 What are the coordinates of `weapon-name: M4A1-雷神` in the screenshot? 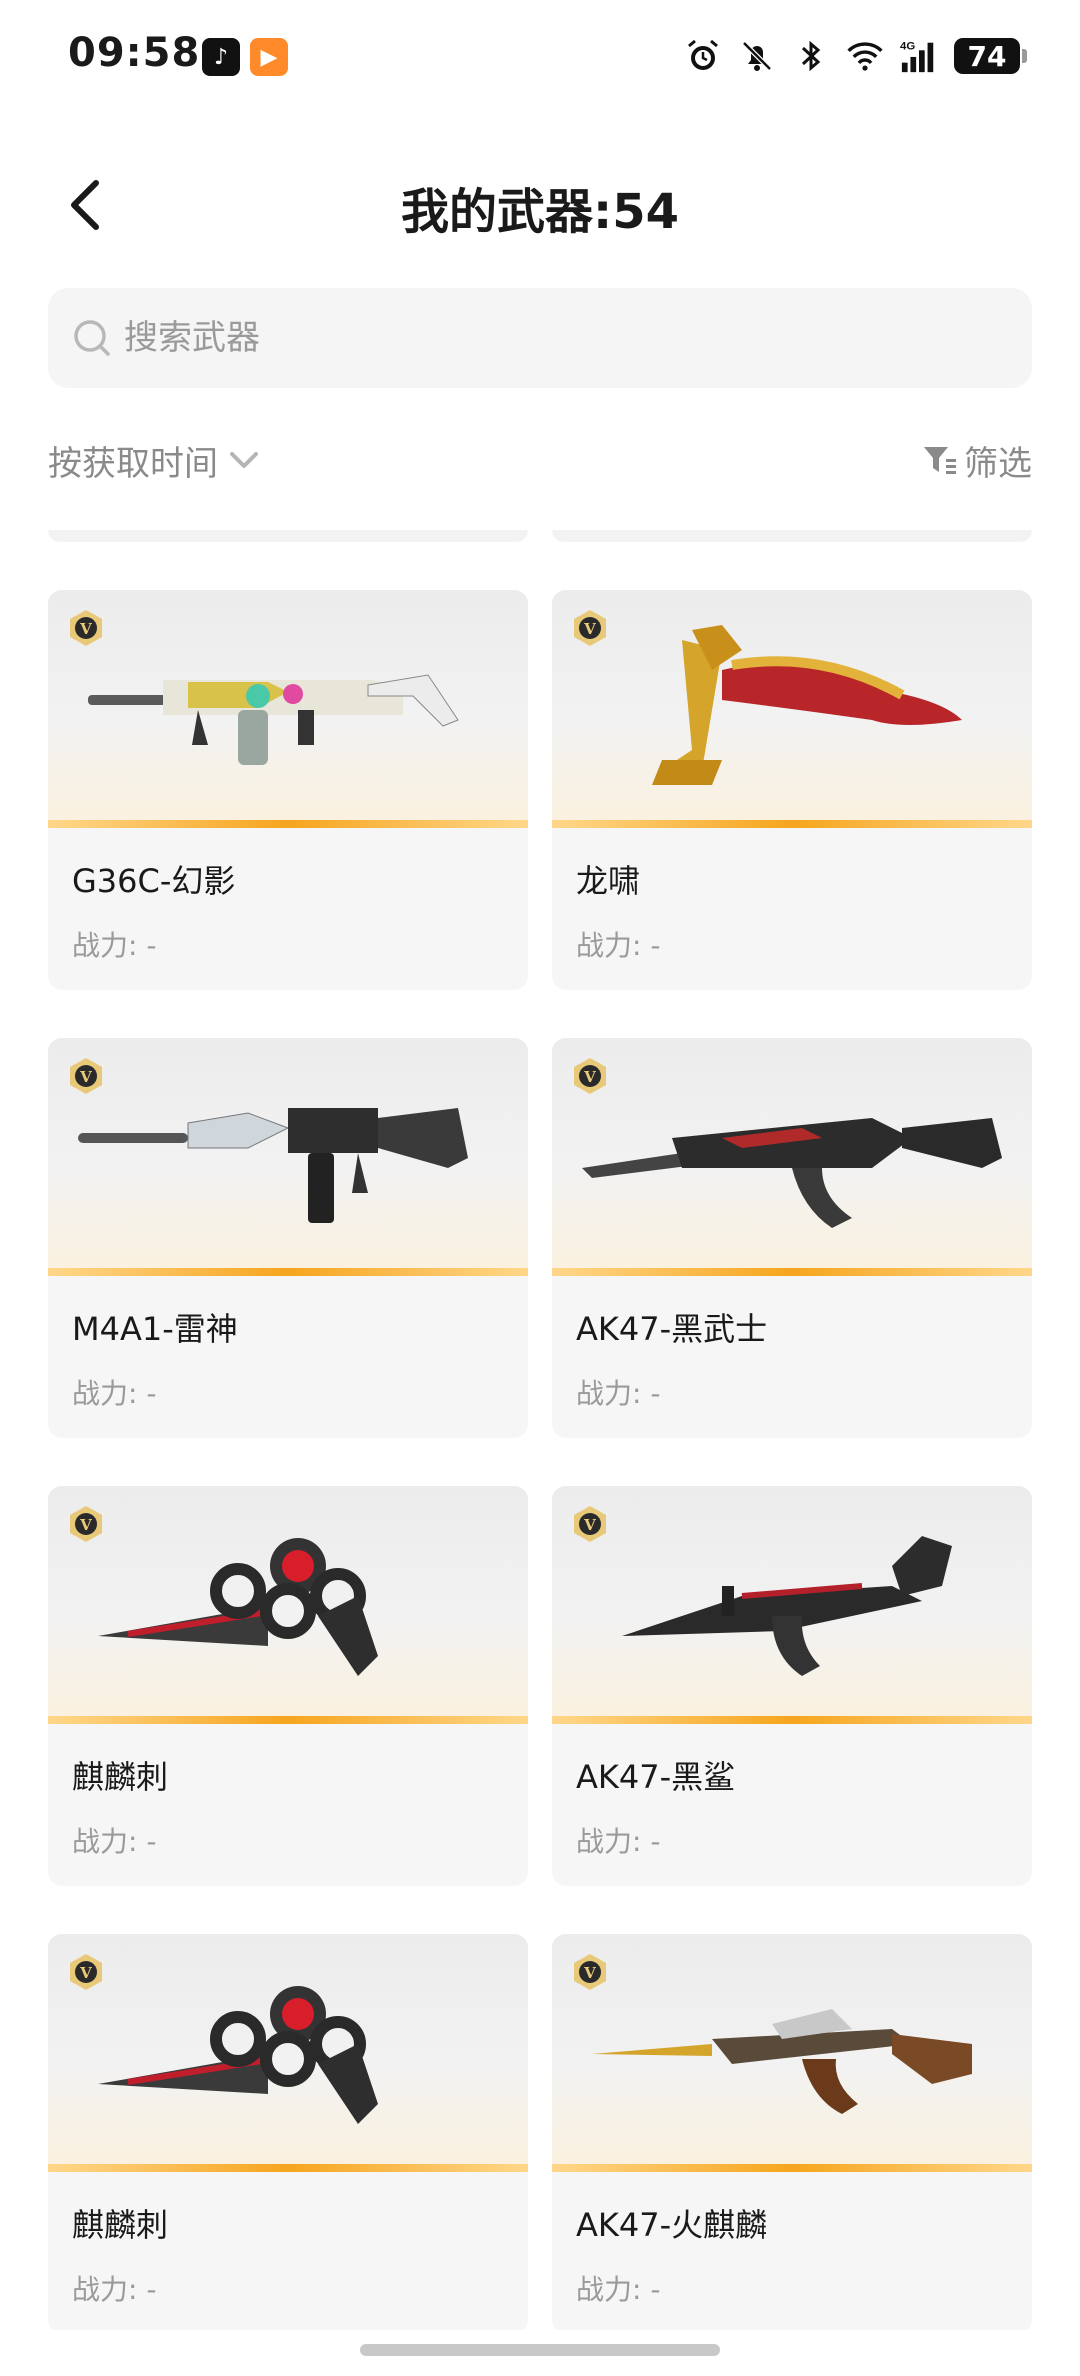 It's located at (155, 1329).